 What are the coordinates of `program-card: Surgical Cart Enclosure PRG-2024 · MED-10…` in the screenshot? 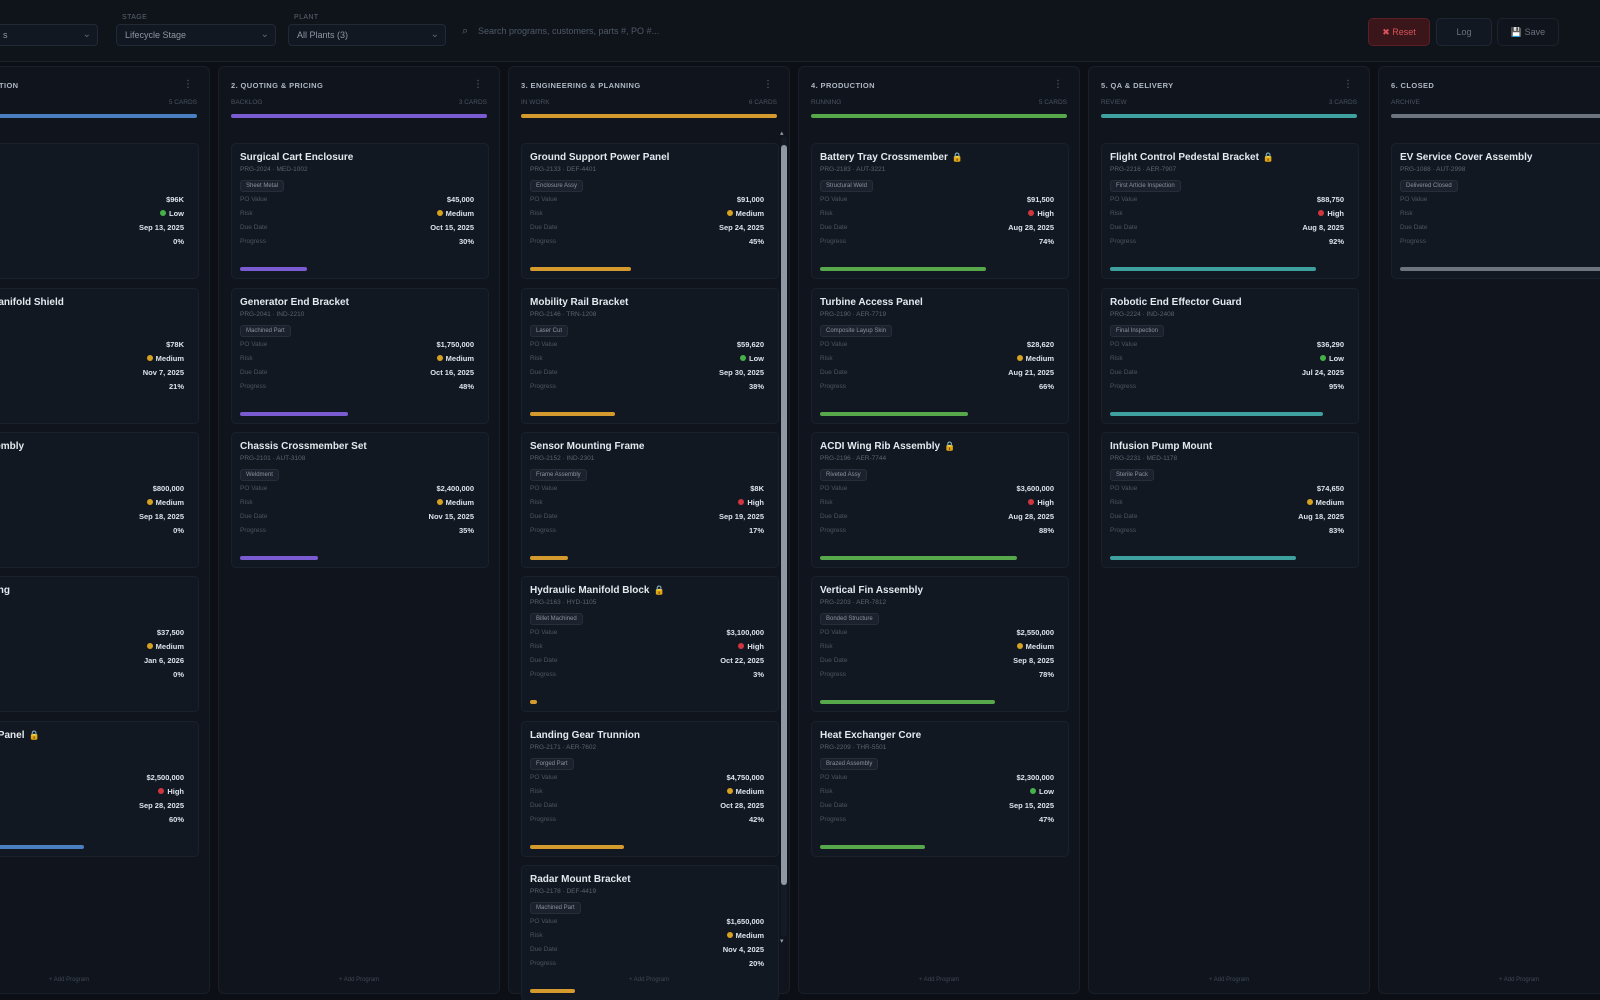 It's located at (360, 211).